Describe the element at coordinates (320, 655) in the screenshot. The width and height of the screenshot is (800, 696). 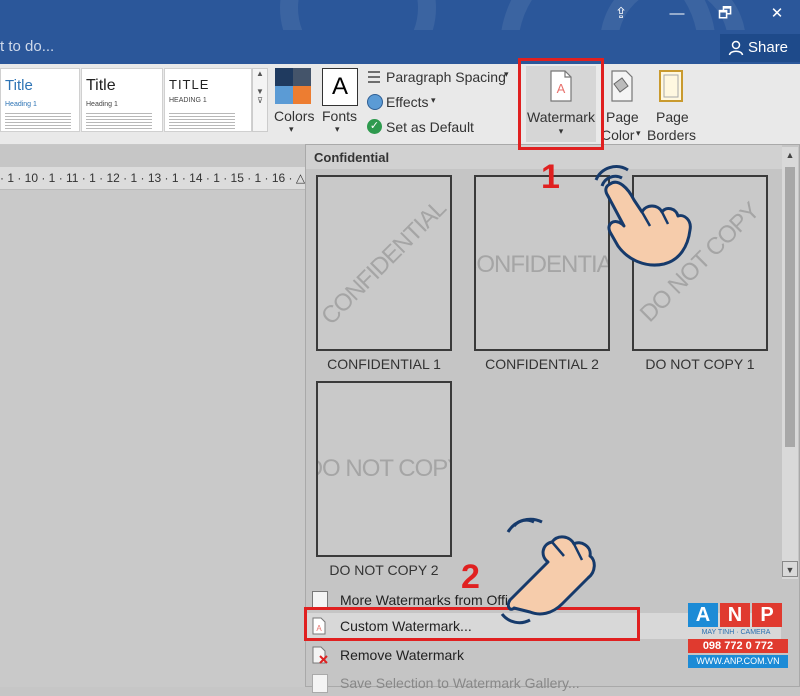
I see `remove-watermark-icon` at that location.